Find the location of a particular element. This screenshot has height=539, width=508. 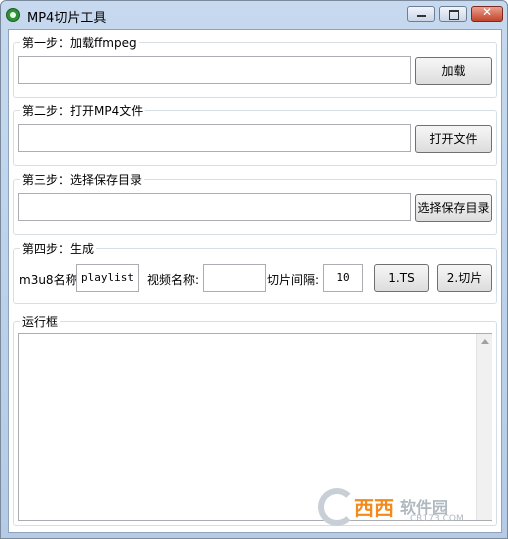

maximize-icon is located at coordinates (454, 15).